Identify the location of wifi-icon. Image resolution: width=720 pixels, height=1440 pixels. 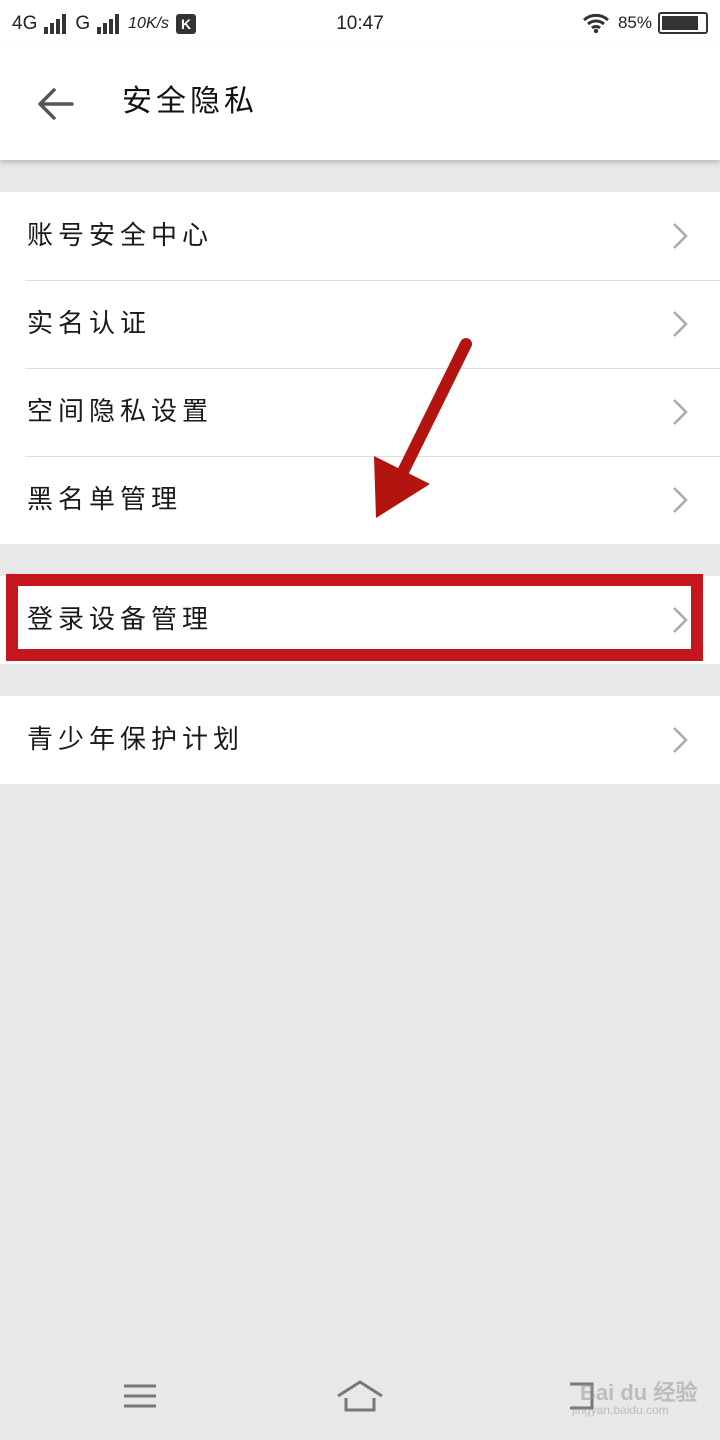
(595, 23).